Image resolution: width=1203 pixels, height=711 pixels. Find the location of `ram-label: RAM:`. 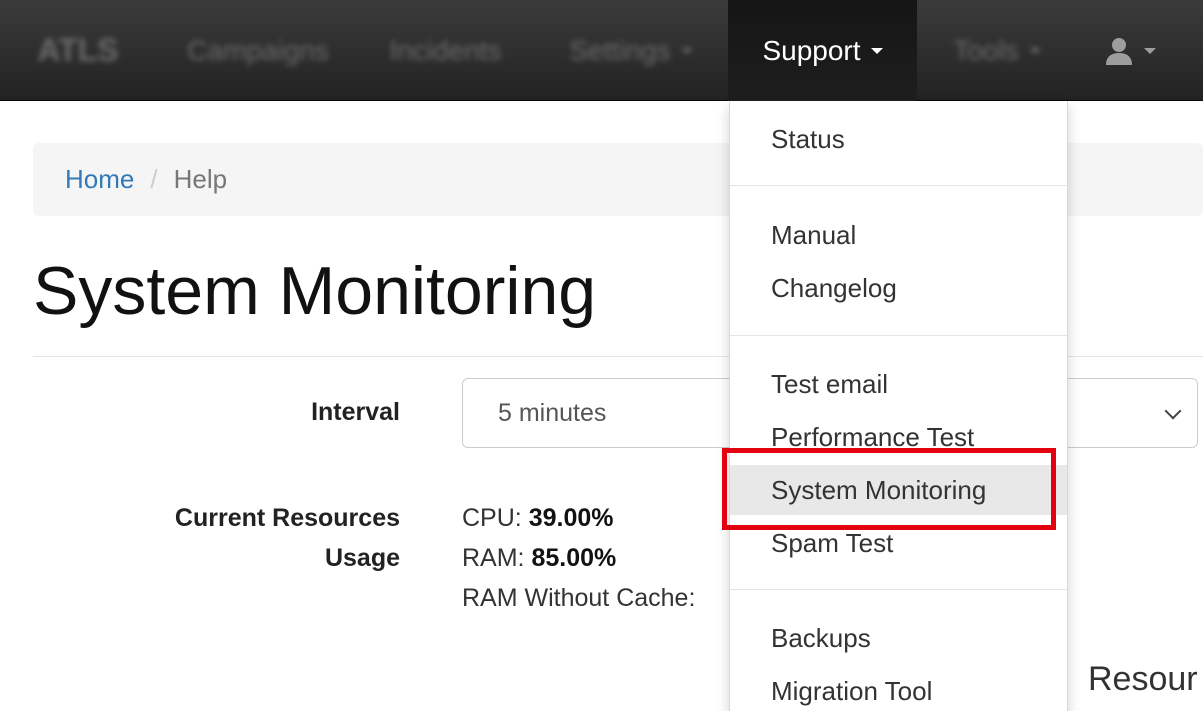

ram-label: RAM: is located at coordinates (497, 558).